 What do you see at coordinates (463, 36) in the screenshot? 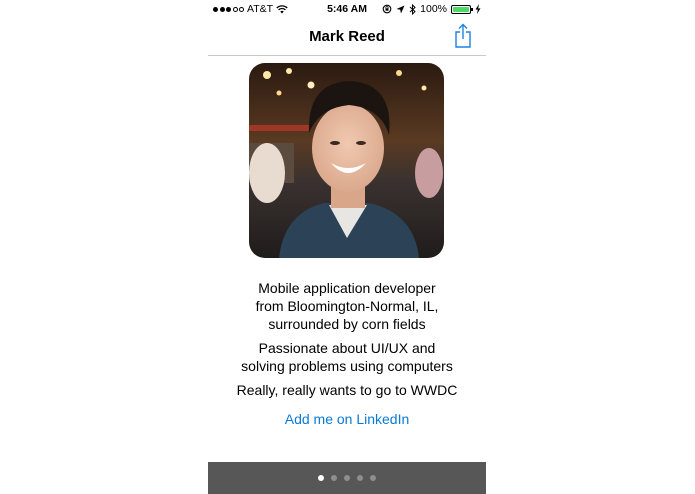
I see `share-icon` at bounding box center [463, 36].